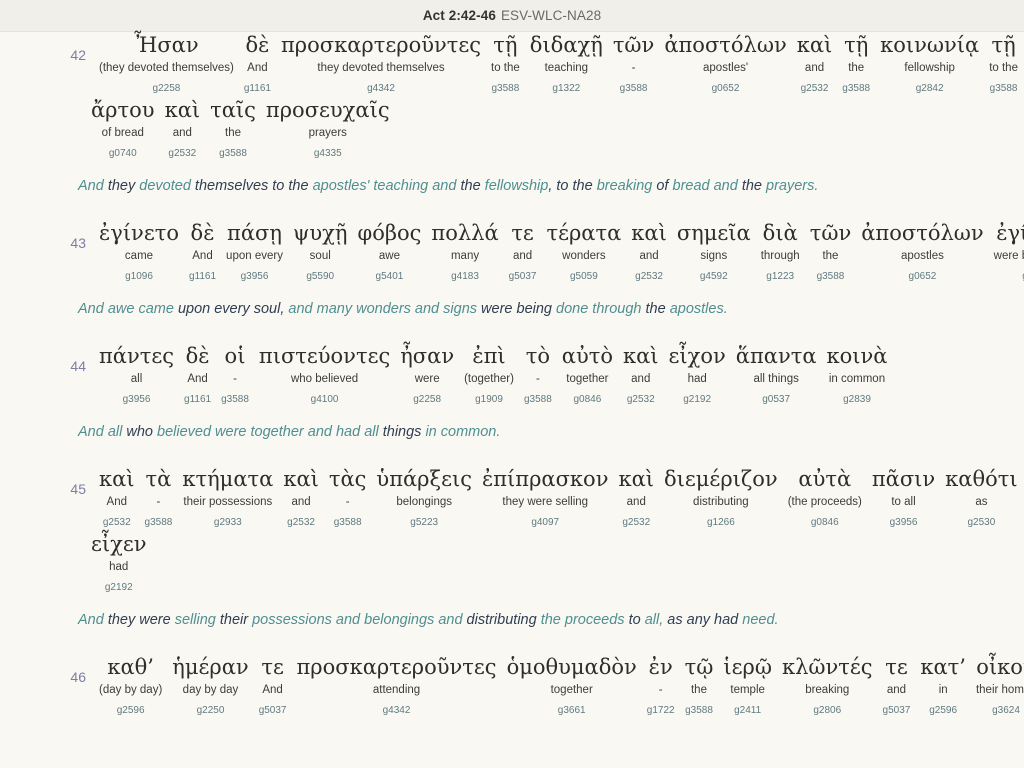 Image resolution: width=1024 pixels, height=768 pixels. Describe the element at coordinates (397, 686) in the screenshot. I see `word-column: προσκαρτεροῦντες attending g4342` at that location.